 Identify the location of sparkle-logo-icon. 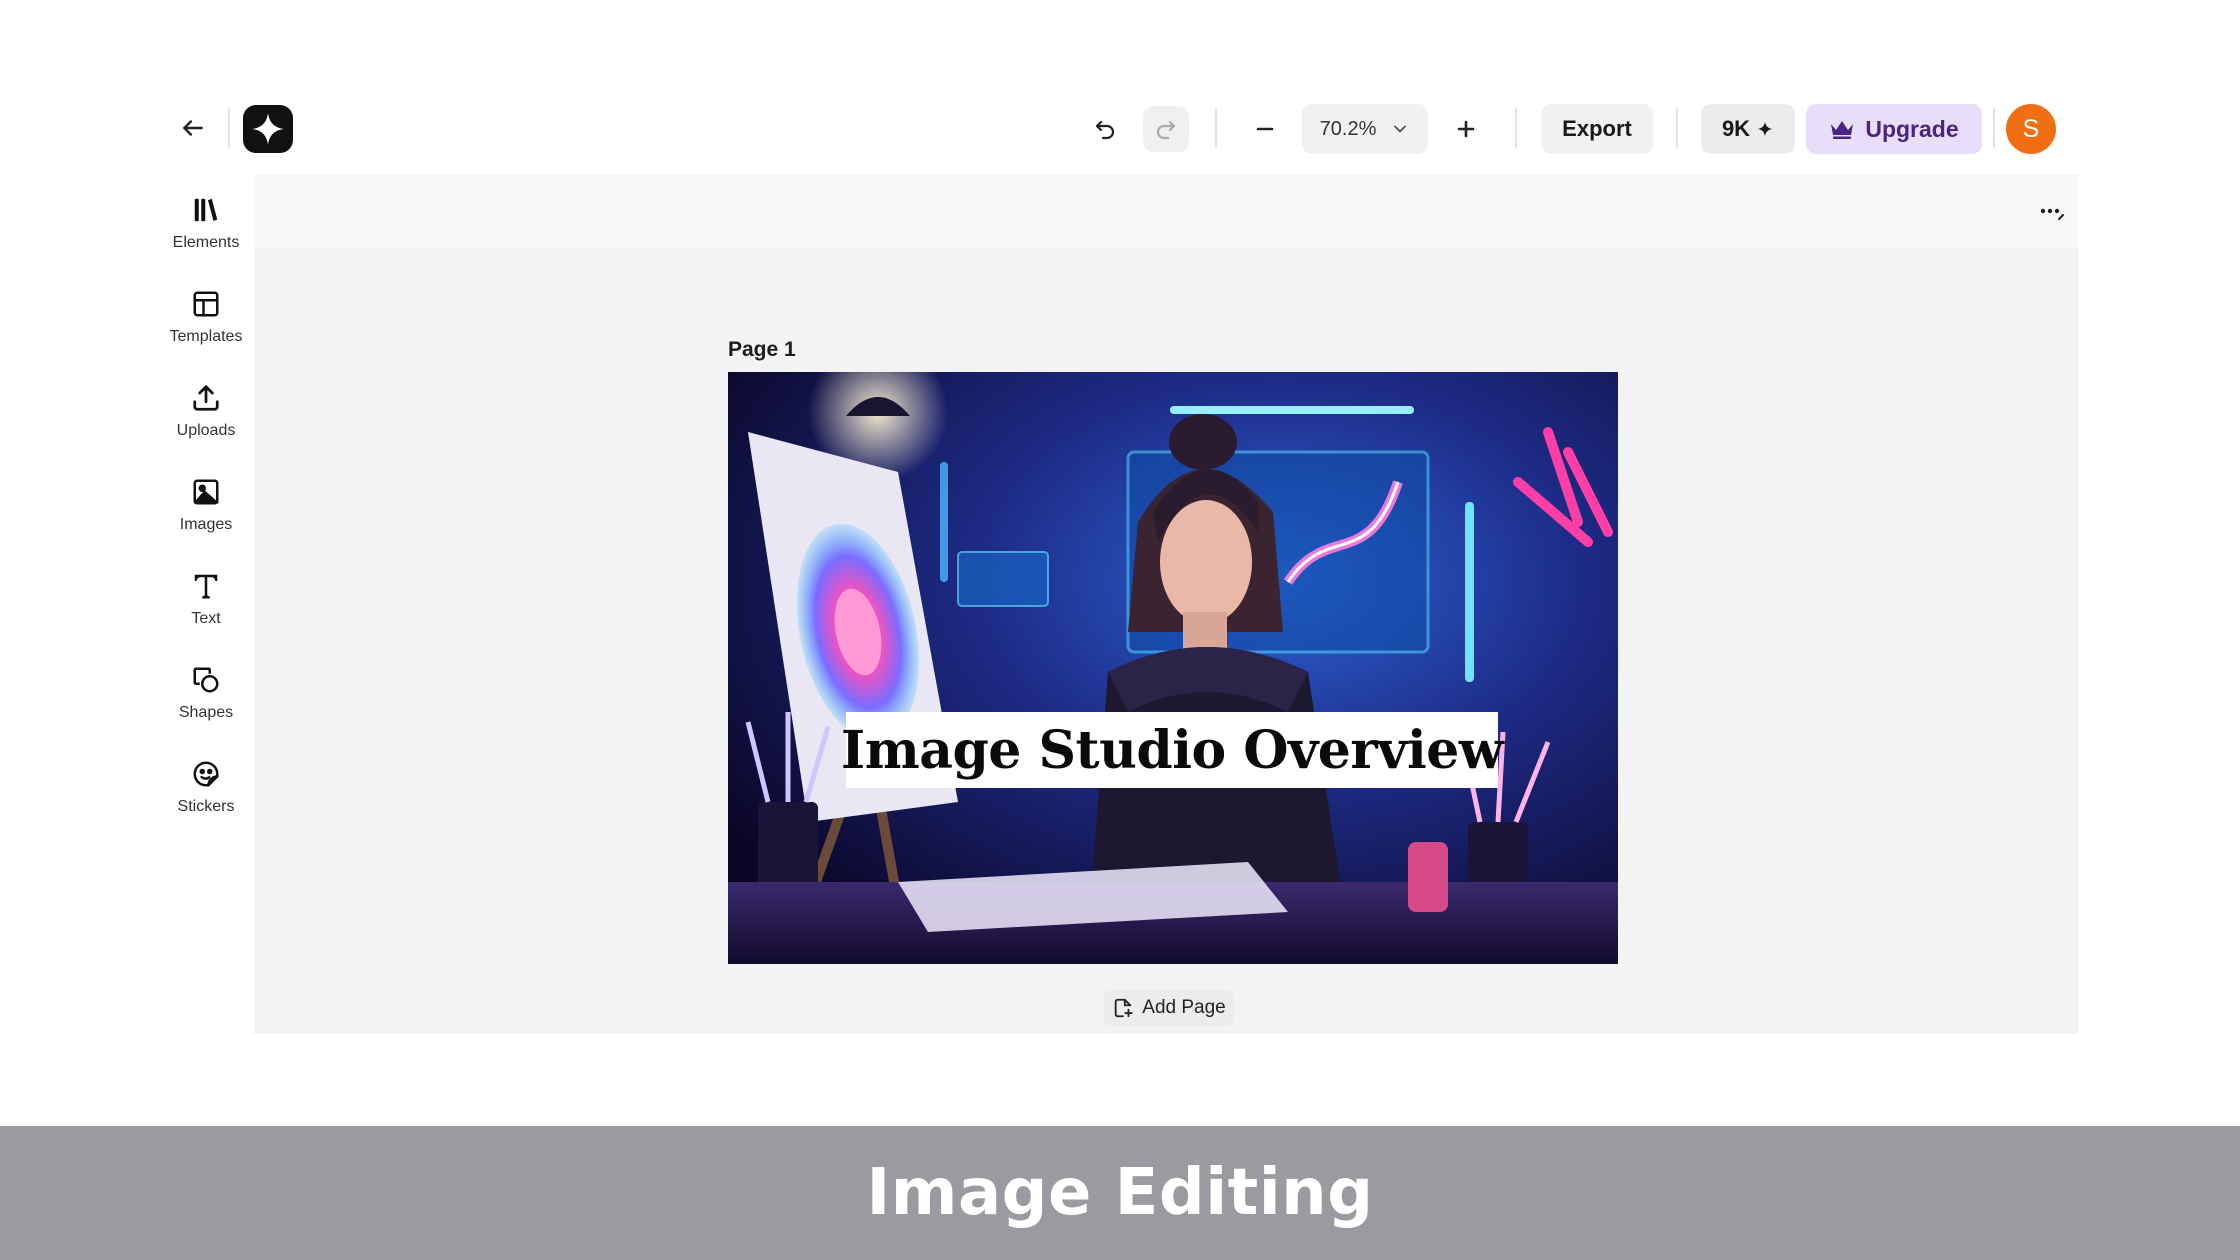
(268, 129).